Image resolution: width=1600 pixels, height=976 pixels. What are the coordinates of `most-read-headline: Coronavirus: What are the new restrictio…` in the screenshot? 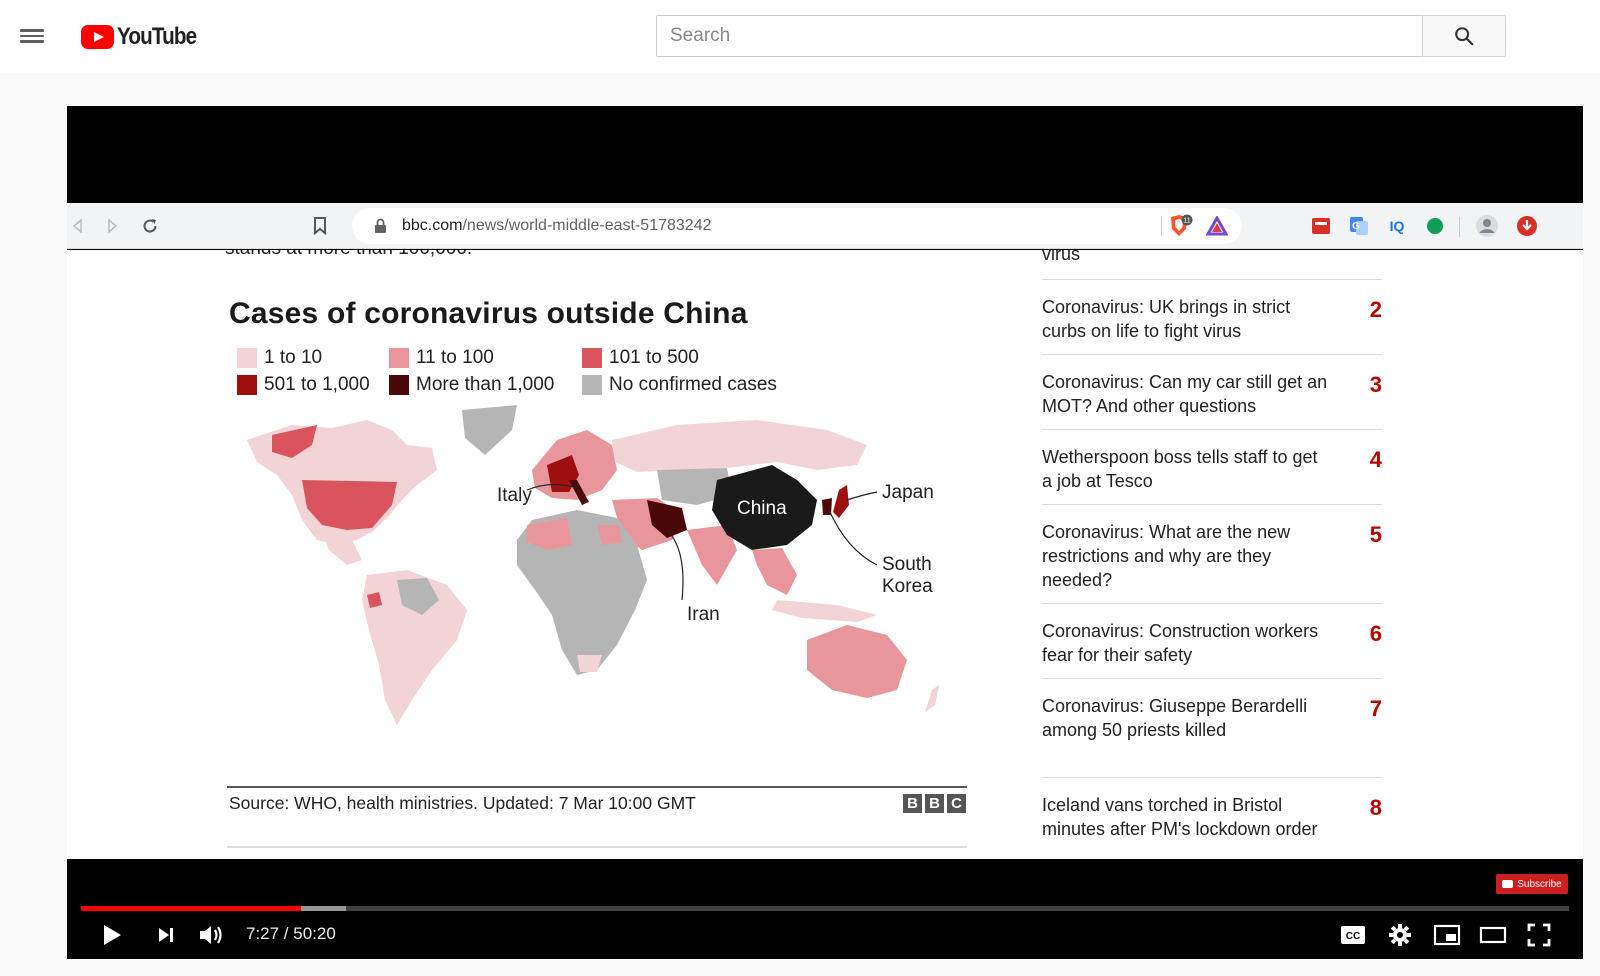 It's located at (1187, 556).